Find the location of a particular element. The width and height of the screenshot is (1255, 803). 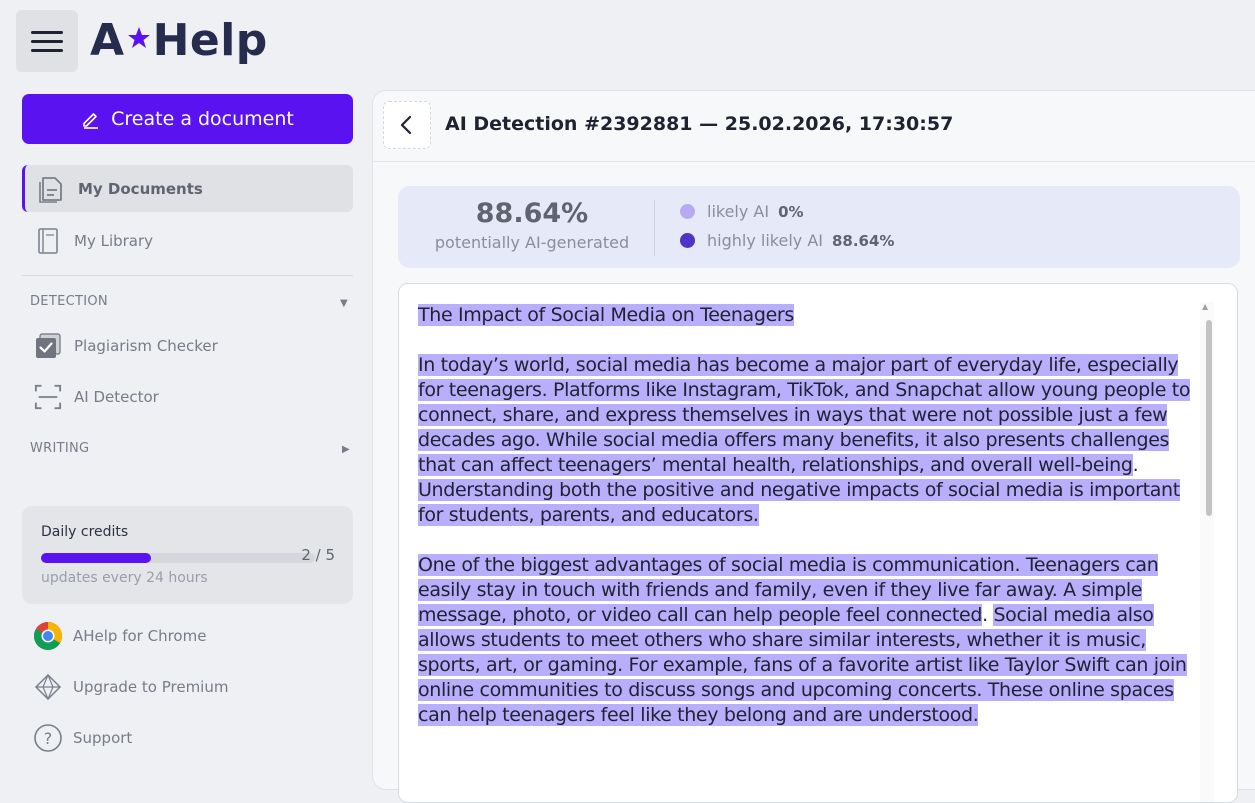

legend-value: 88.64% is located at coordinates (863, 240).